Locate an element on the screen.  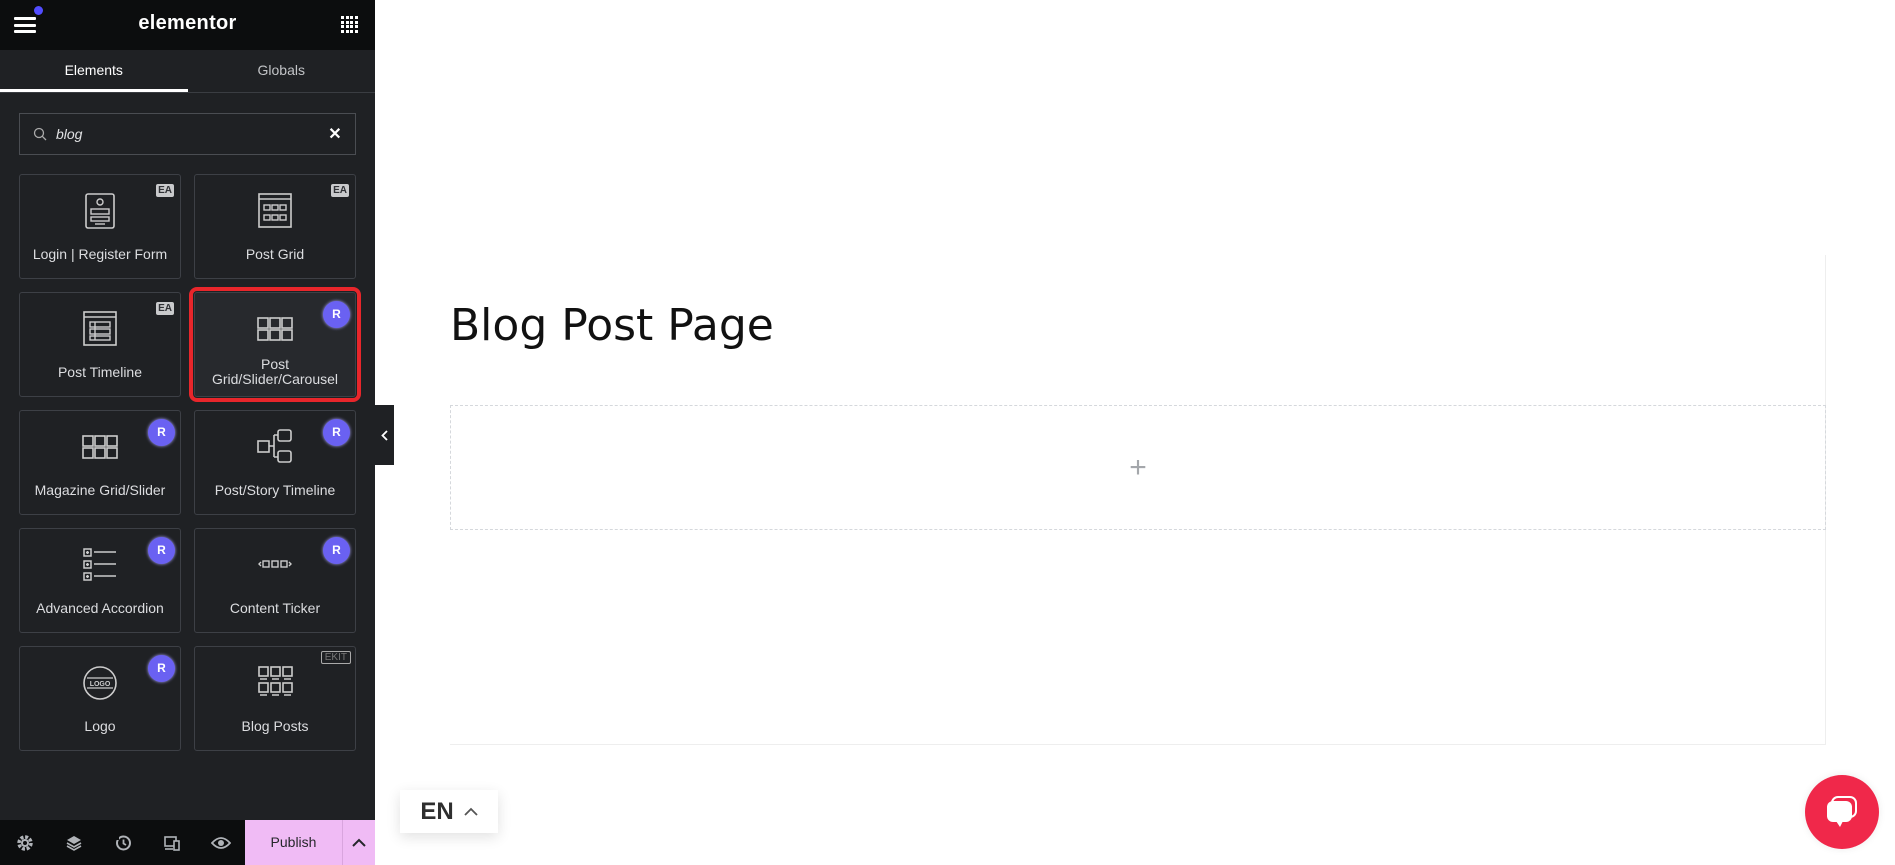
widget-label: Logo is located at coordinates (100, 726).